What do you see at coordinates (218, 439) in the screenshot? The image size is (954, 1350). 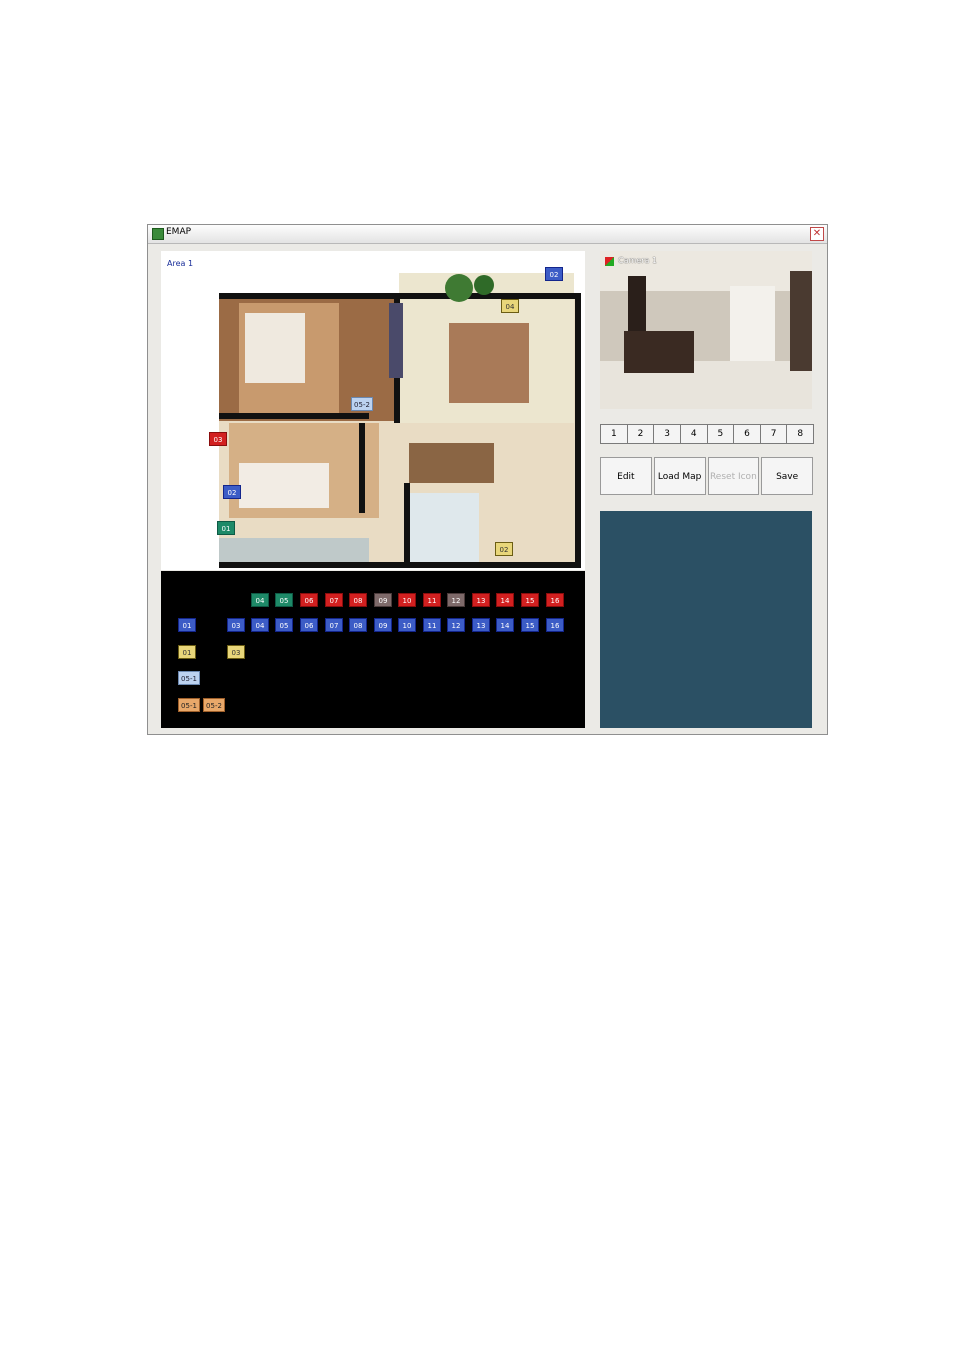 I see `placed-camera: 03` at bounding box center [218, 439].